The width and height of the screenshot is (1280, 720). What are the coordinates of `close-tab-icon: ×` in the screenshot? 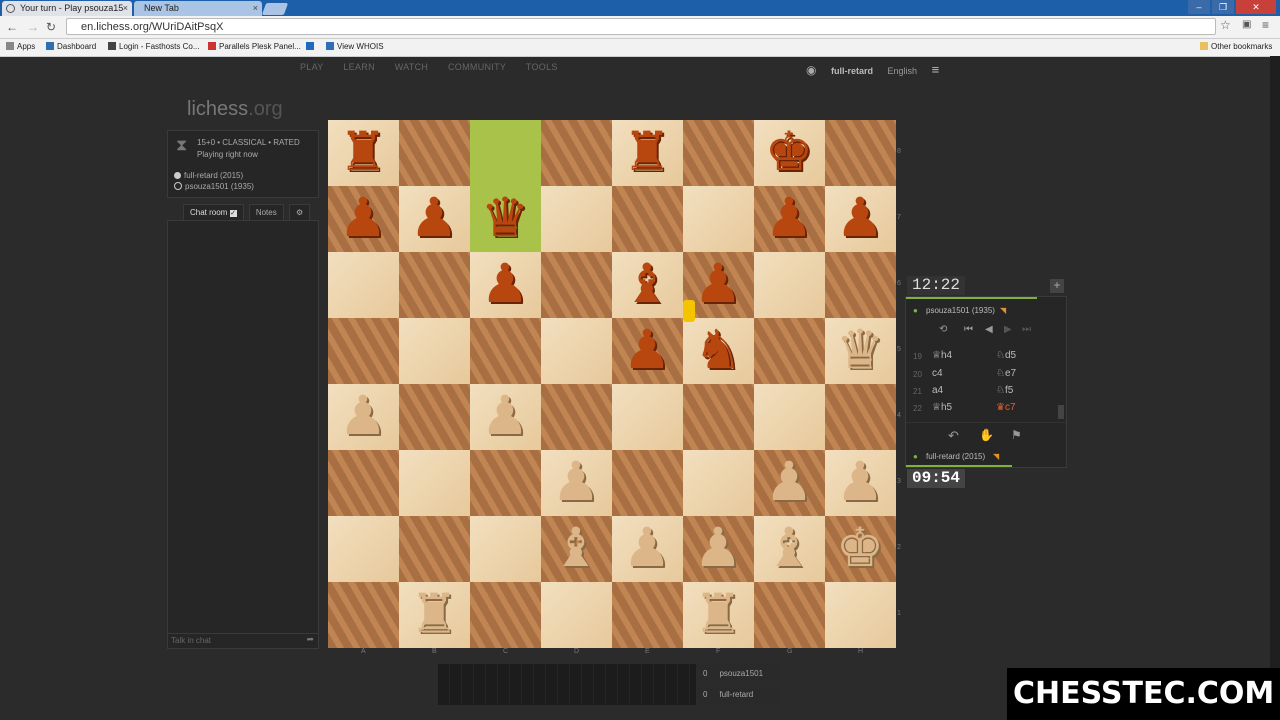 It's located at (255, 8).